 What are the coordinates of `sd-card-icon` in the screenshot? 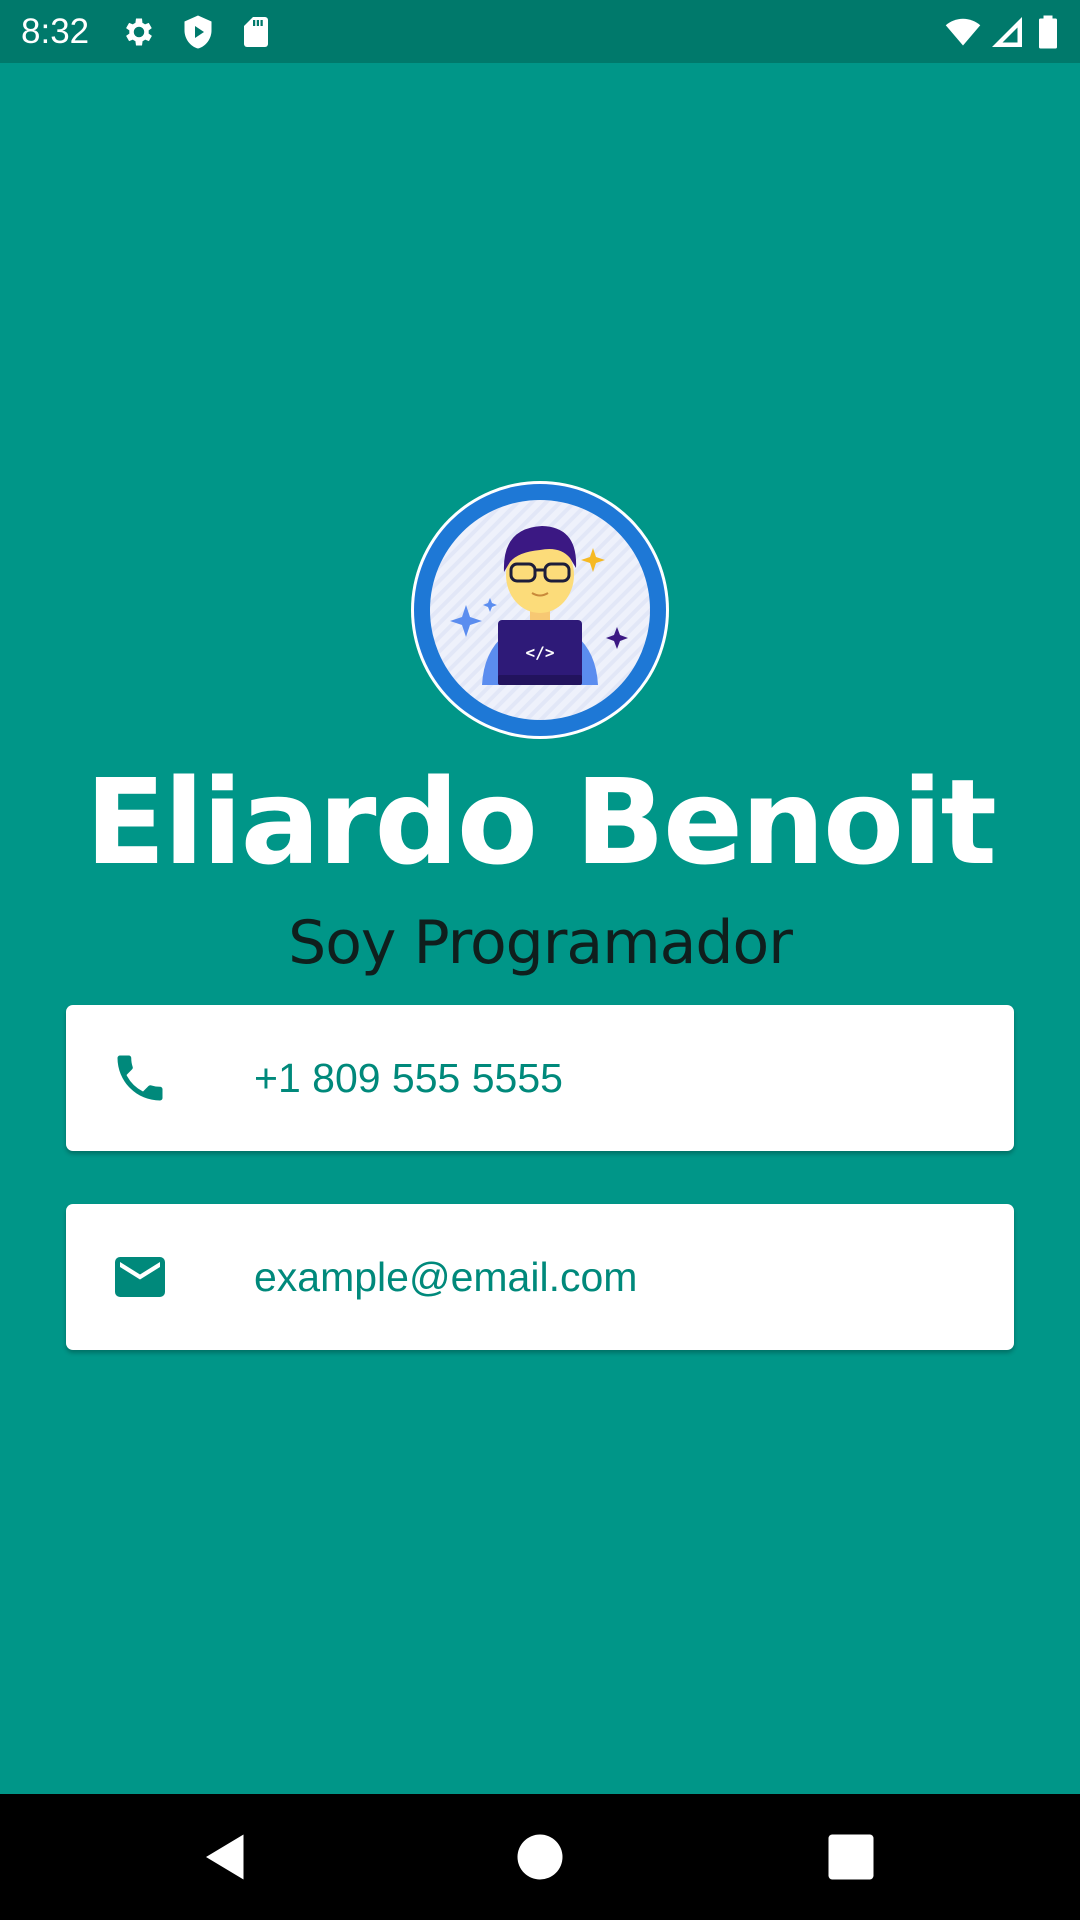 It's located at (256, 32).